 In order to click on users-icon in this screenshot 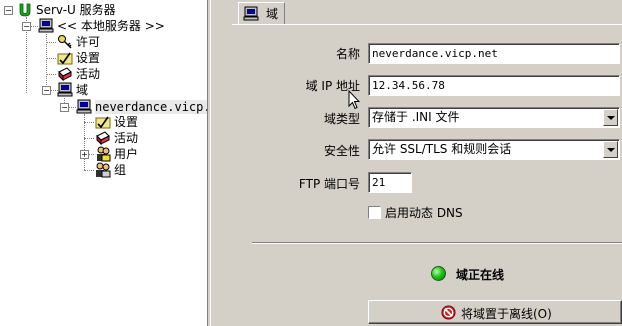, I will do `click(103, 154)`.